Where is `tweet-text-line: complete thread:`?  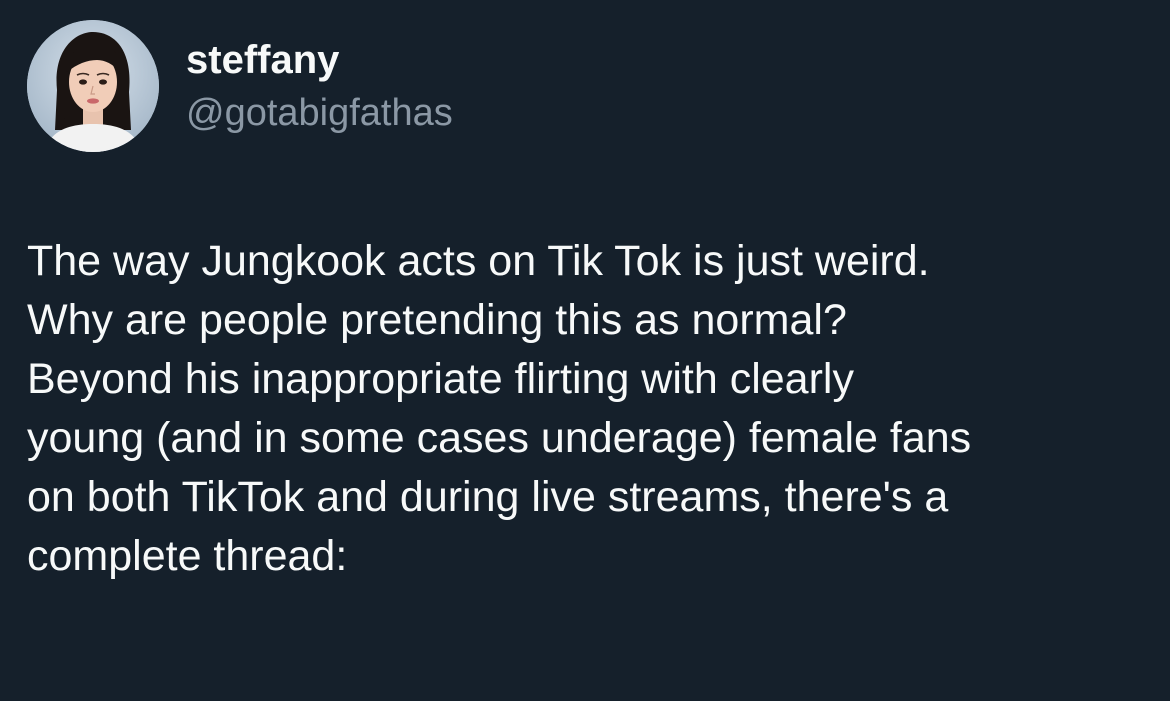 tweet-text-line: complete thread: is located at coordinates (187, 556).